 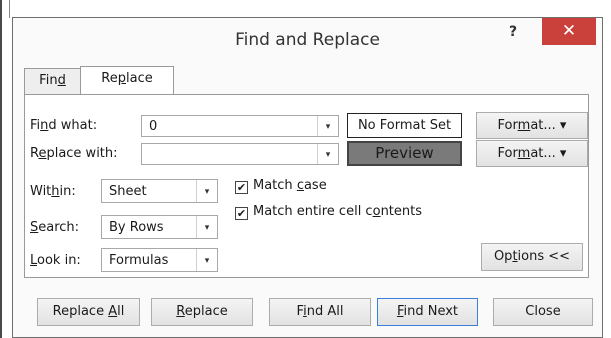 I want to click on replace-format-button: Format... ▾, so click(x=532, y=153).